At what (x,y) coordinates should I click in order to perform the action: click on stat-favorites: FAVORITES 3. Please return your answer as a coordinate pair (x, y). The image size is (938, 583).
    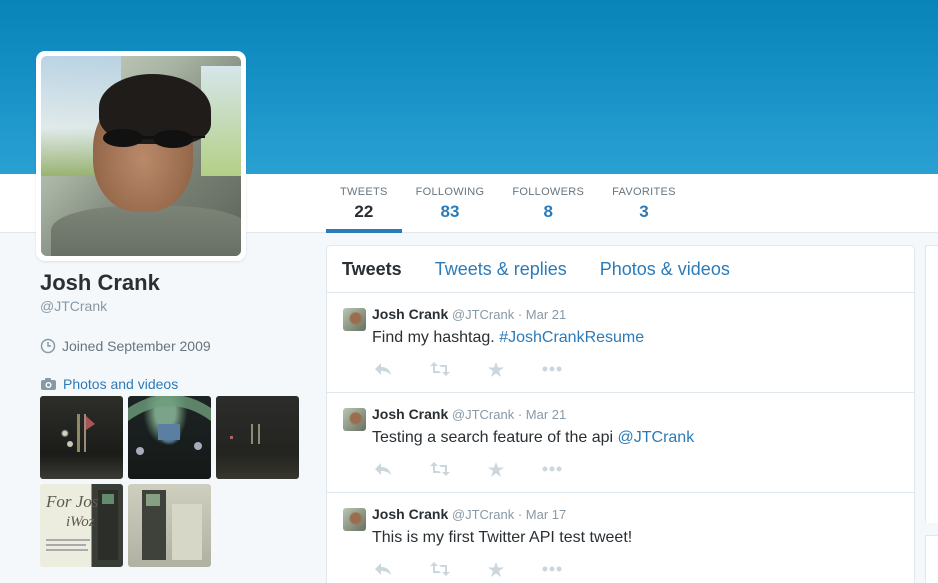
    Looking at the image, I should click on (644, 203).